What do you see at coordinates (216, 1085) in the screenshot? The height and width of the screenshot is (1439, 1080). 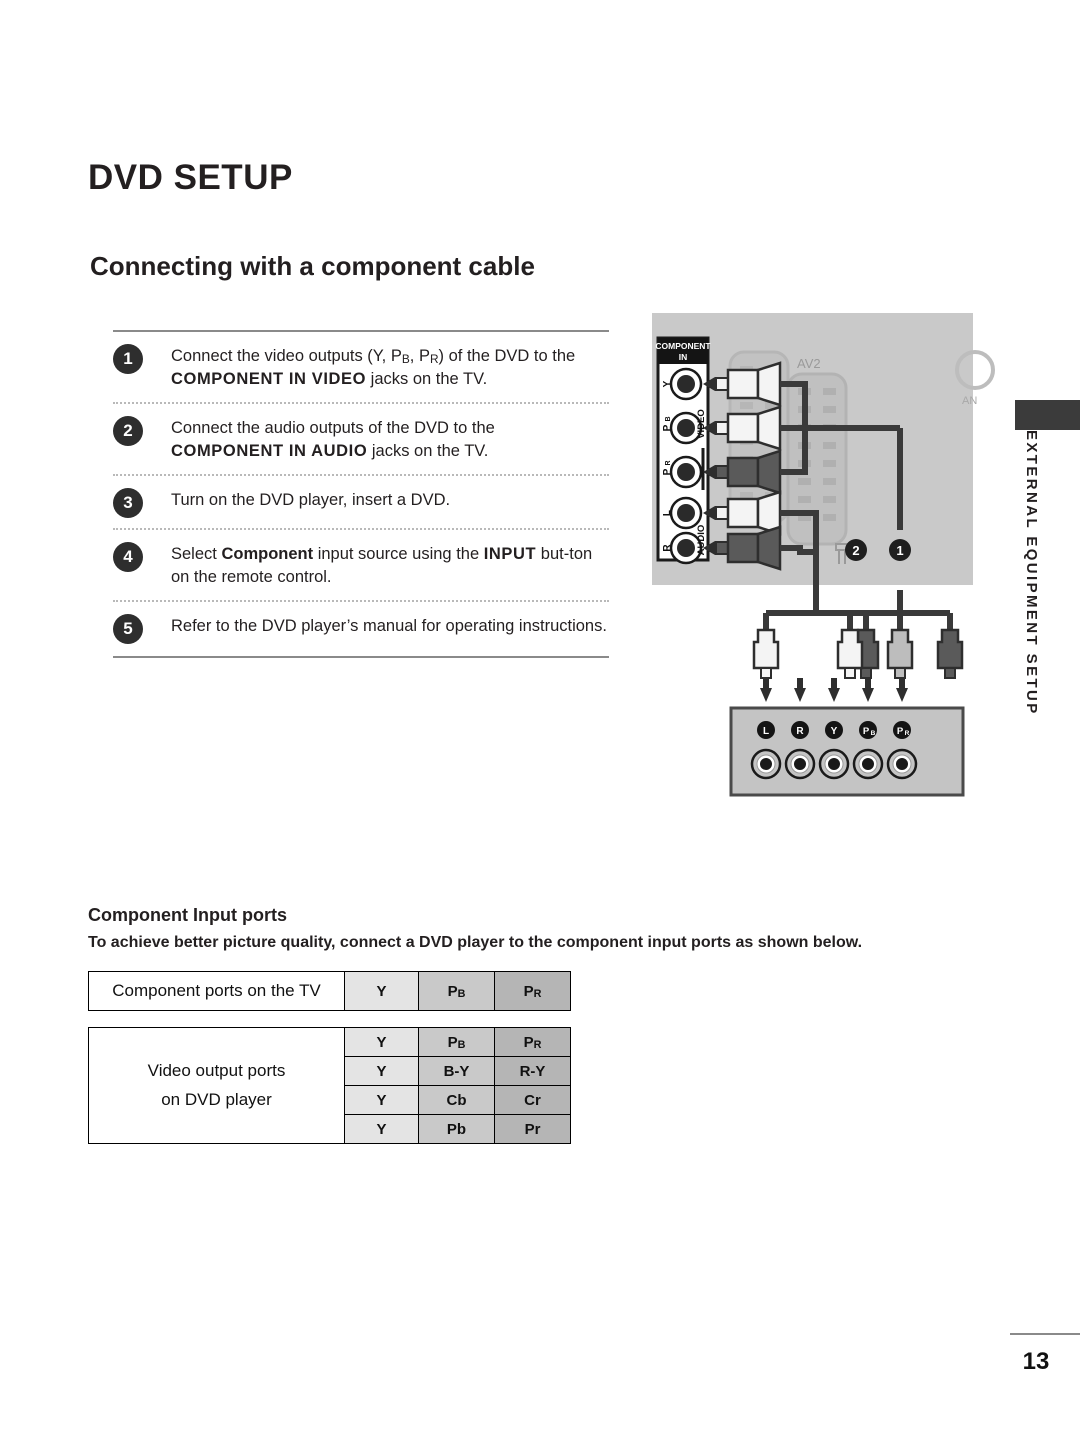 I see `dvd-ports-row-label: Video output ports on DVD player` at bounding box center [216, 1085].